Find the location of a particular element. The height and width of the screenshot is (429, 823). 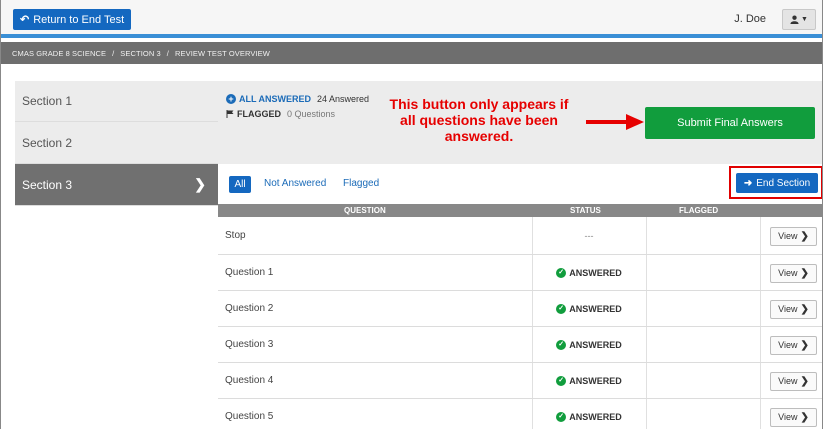

answered-count: 24 Answered is located at coordinates (343, 99).